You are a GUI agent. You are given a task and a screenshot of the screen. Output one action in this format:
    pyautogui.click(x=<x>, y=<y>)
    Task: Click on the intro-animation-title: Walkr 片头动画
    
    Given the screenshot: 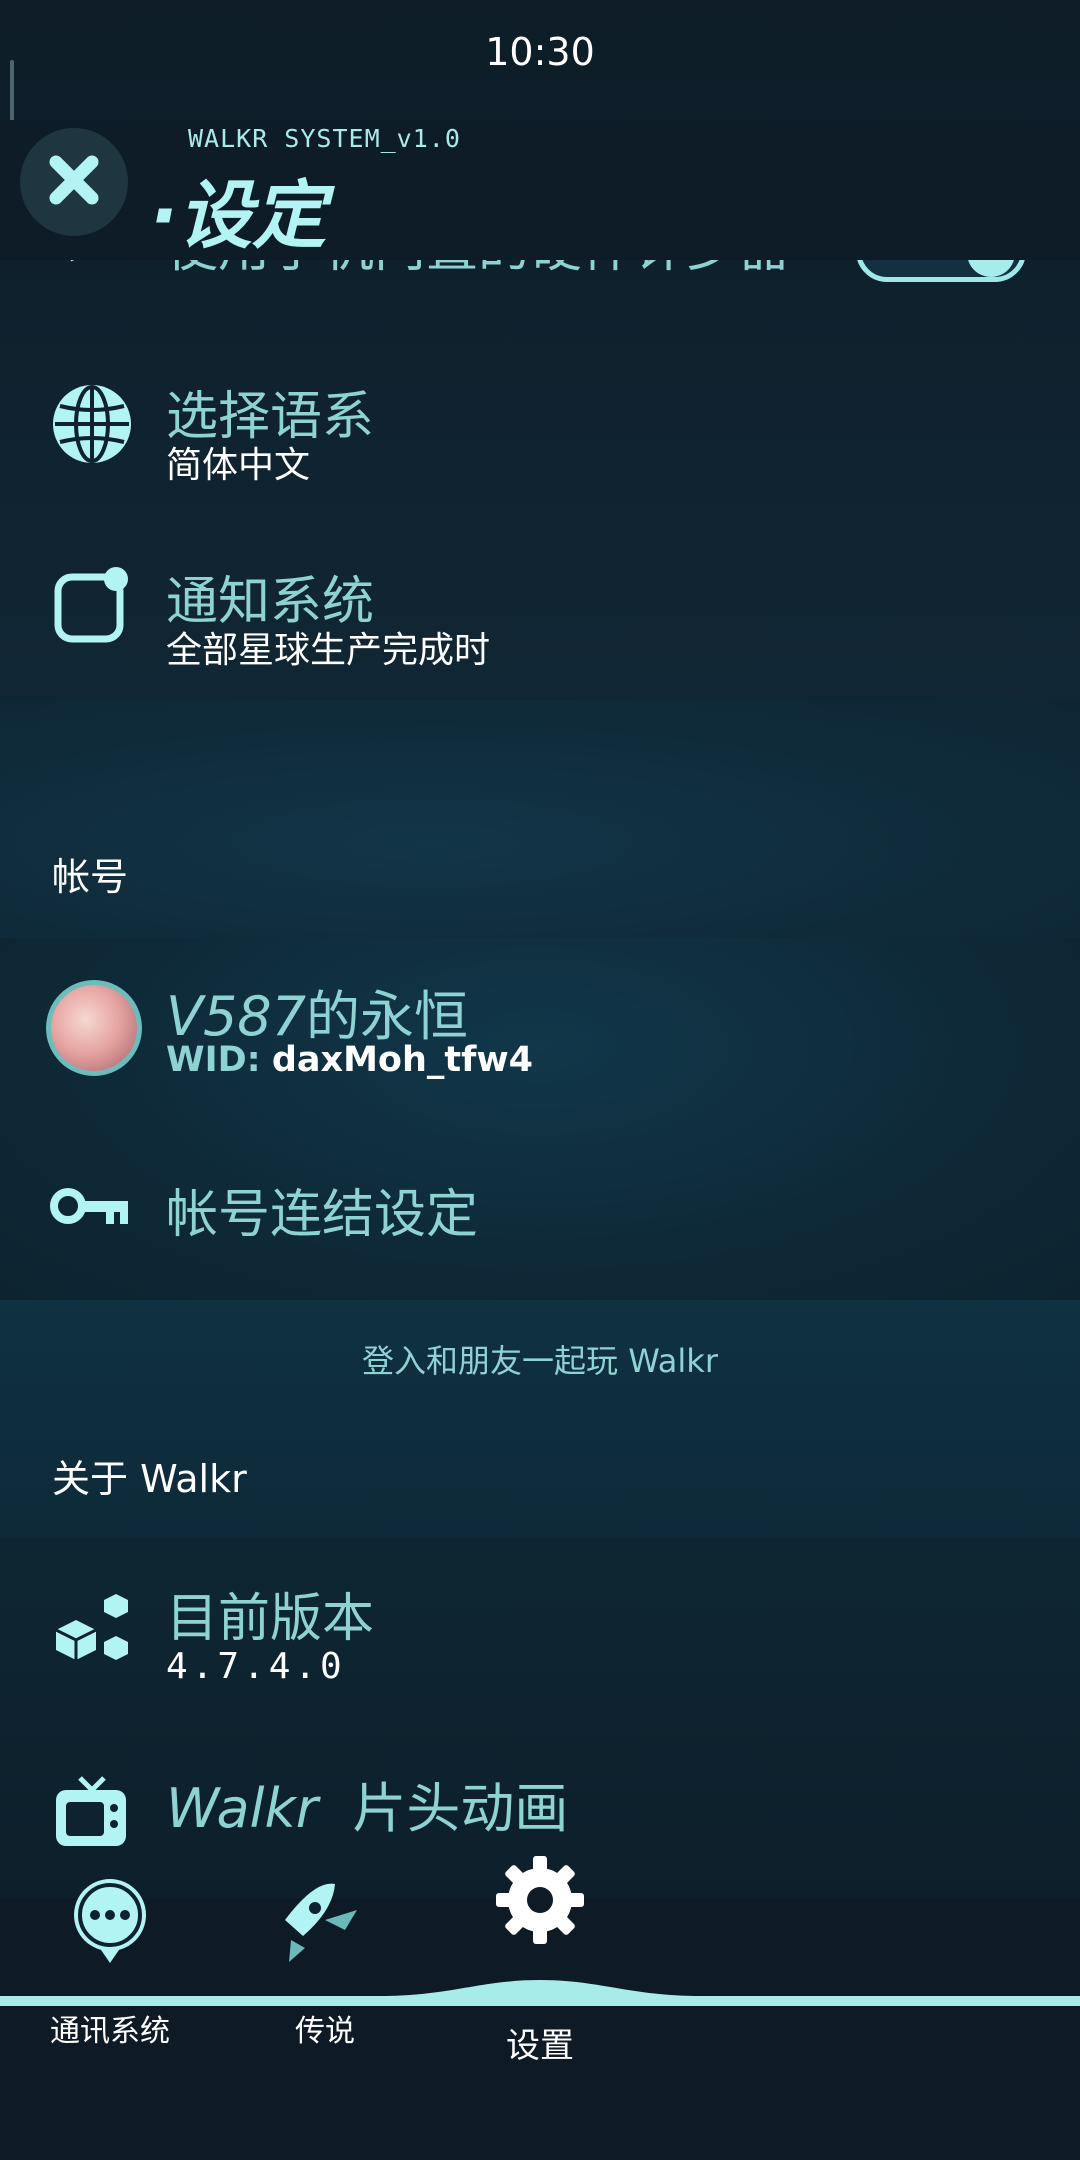 What is the action you would take?
    pyautogui.click(x=367, y=1803)
    